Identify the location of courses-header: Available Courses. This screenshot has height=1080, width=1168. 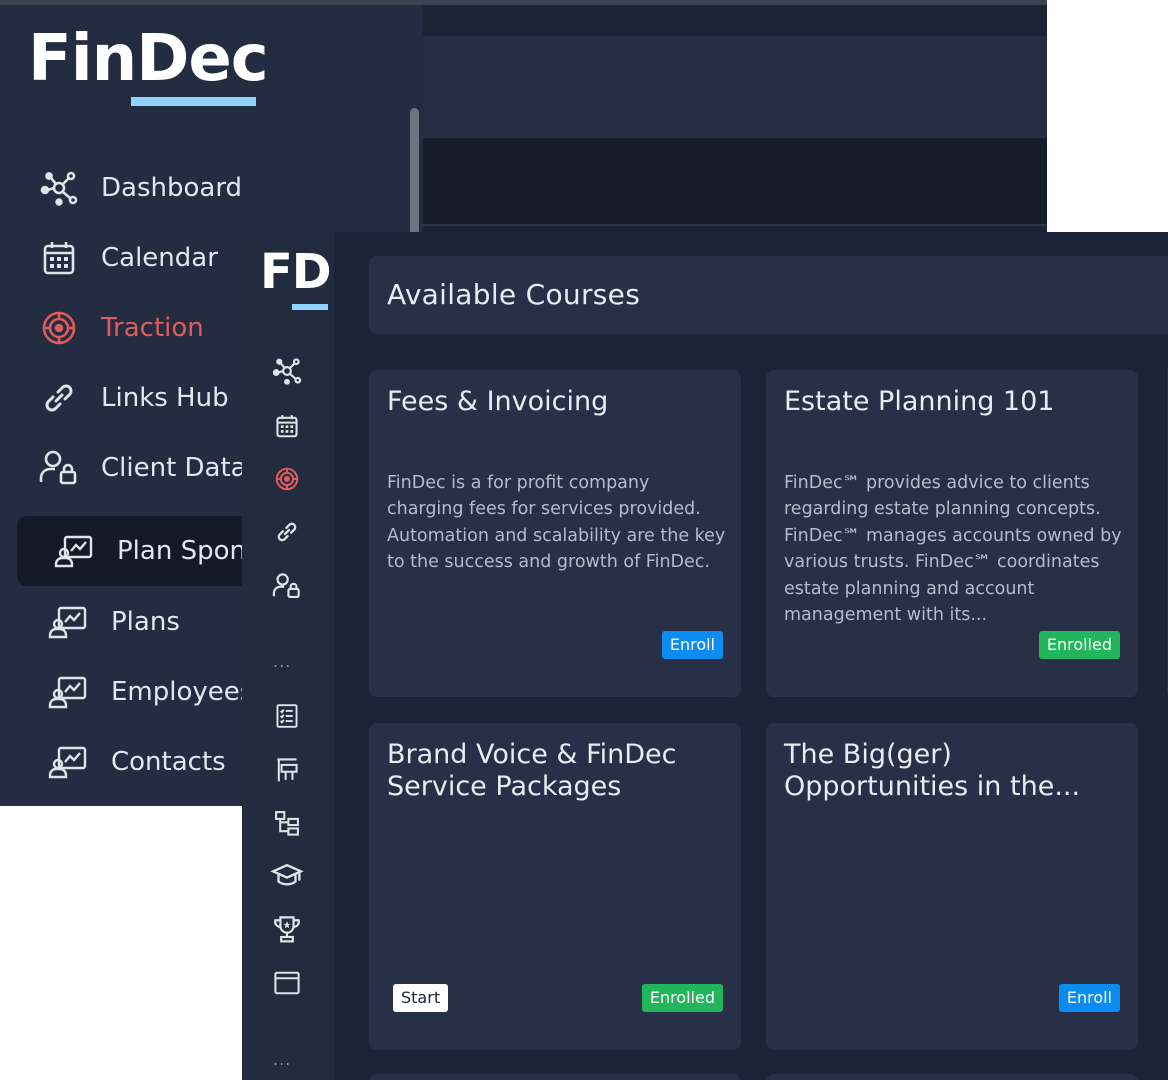
(768, 295).